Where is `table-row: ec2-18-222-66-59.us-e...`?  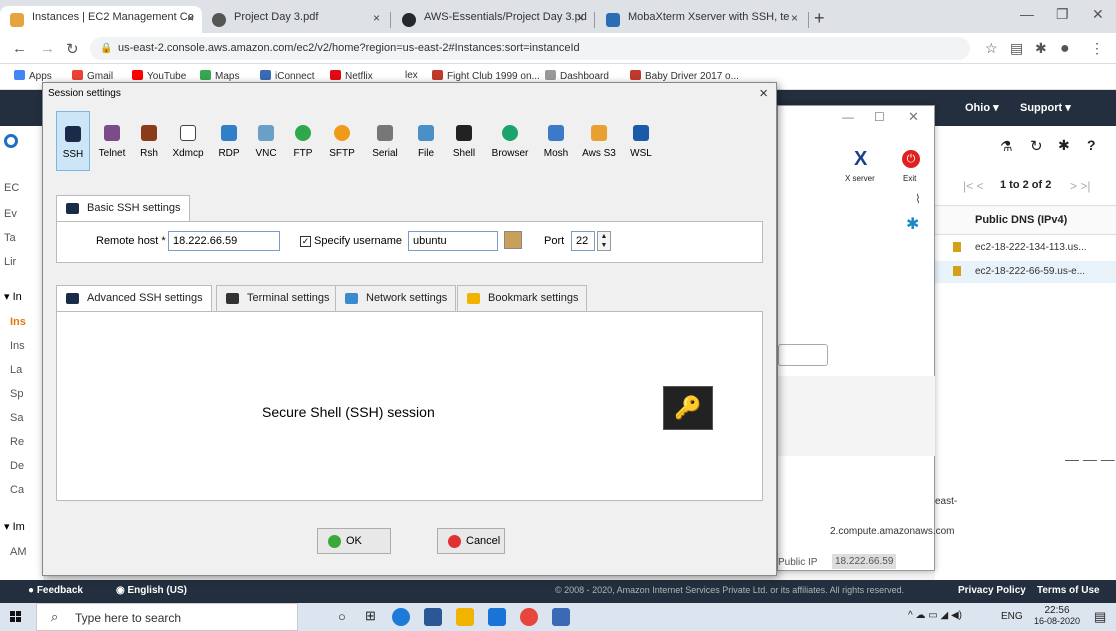
table-row: ec2-18-222-66-59.us-e... is located at coordinates (1030, 271).